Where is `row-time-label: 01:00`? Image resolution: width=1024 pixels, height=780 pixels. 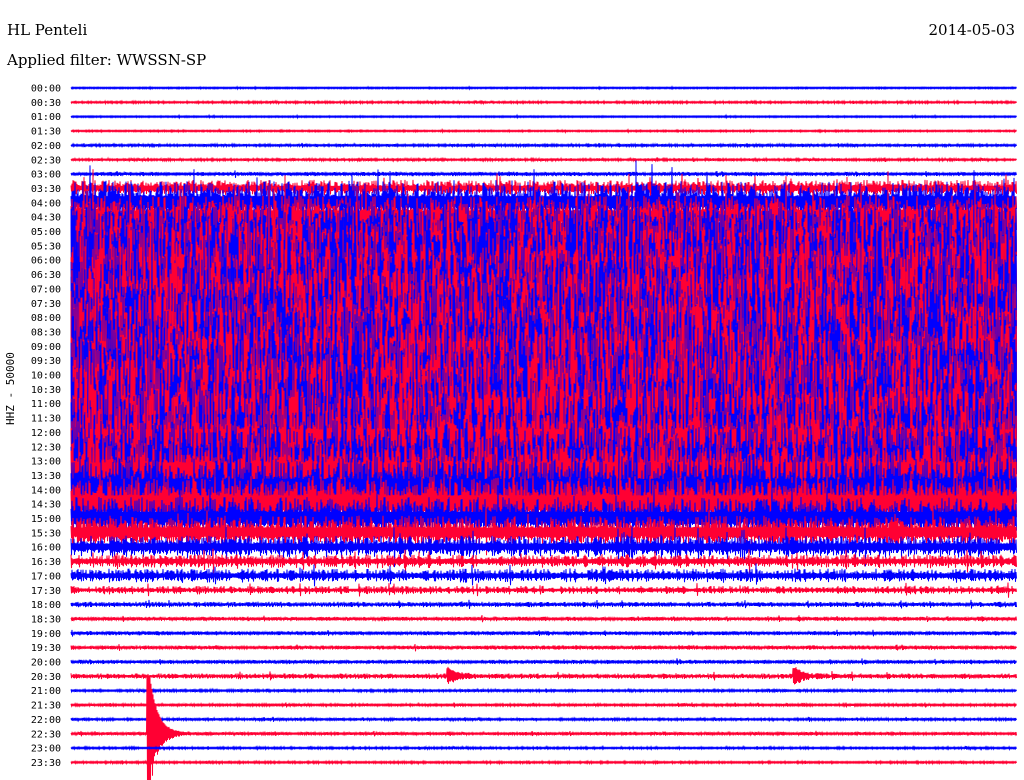 row-time-label: 01:00 is located at coordinates (46, 117).